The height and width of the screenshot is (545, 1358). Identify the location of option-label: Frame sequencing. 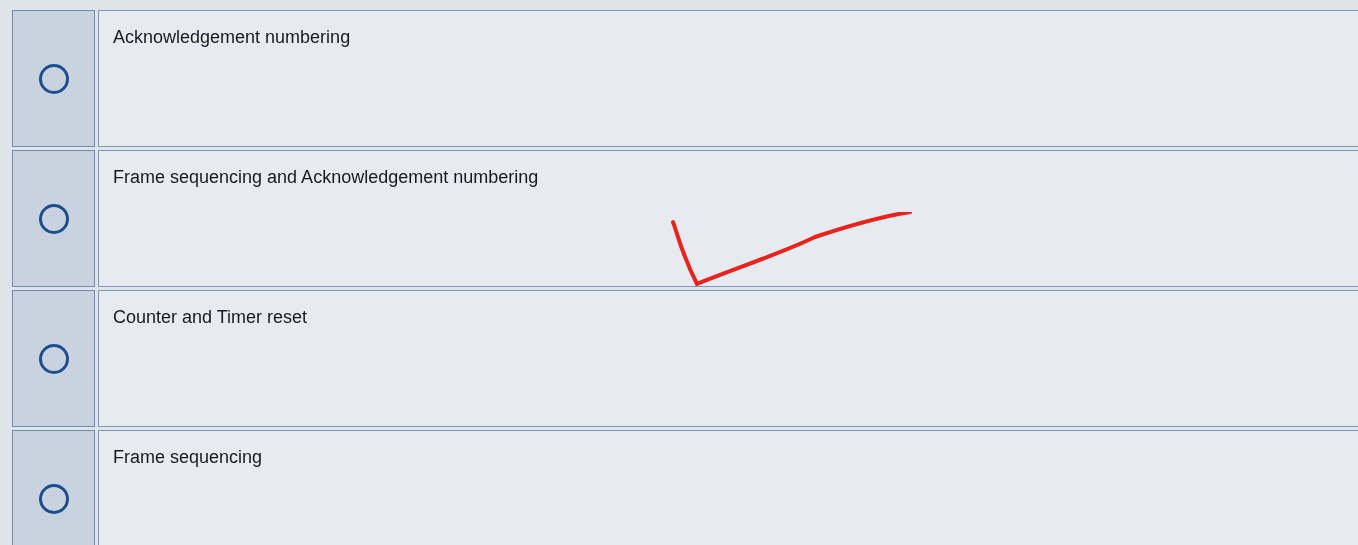
(188, 457).